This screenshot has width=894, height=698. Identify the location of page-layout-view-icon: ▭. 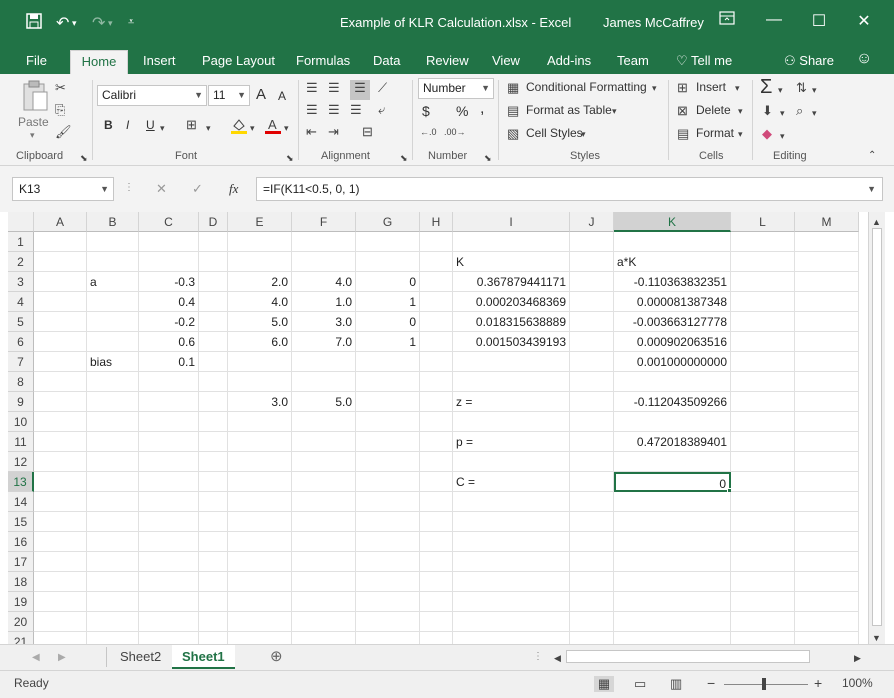
(640, 684).